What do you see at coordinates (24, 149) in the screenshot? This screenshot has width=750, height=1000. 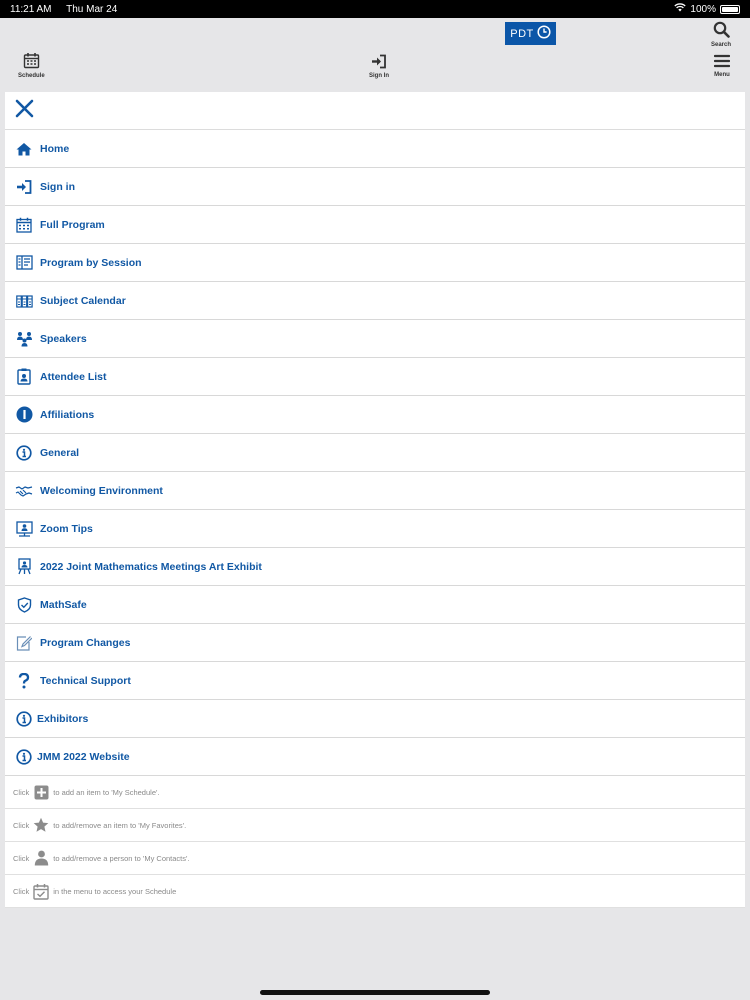 I see `home-icon` at bounding box center [24, 149].